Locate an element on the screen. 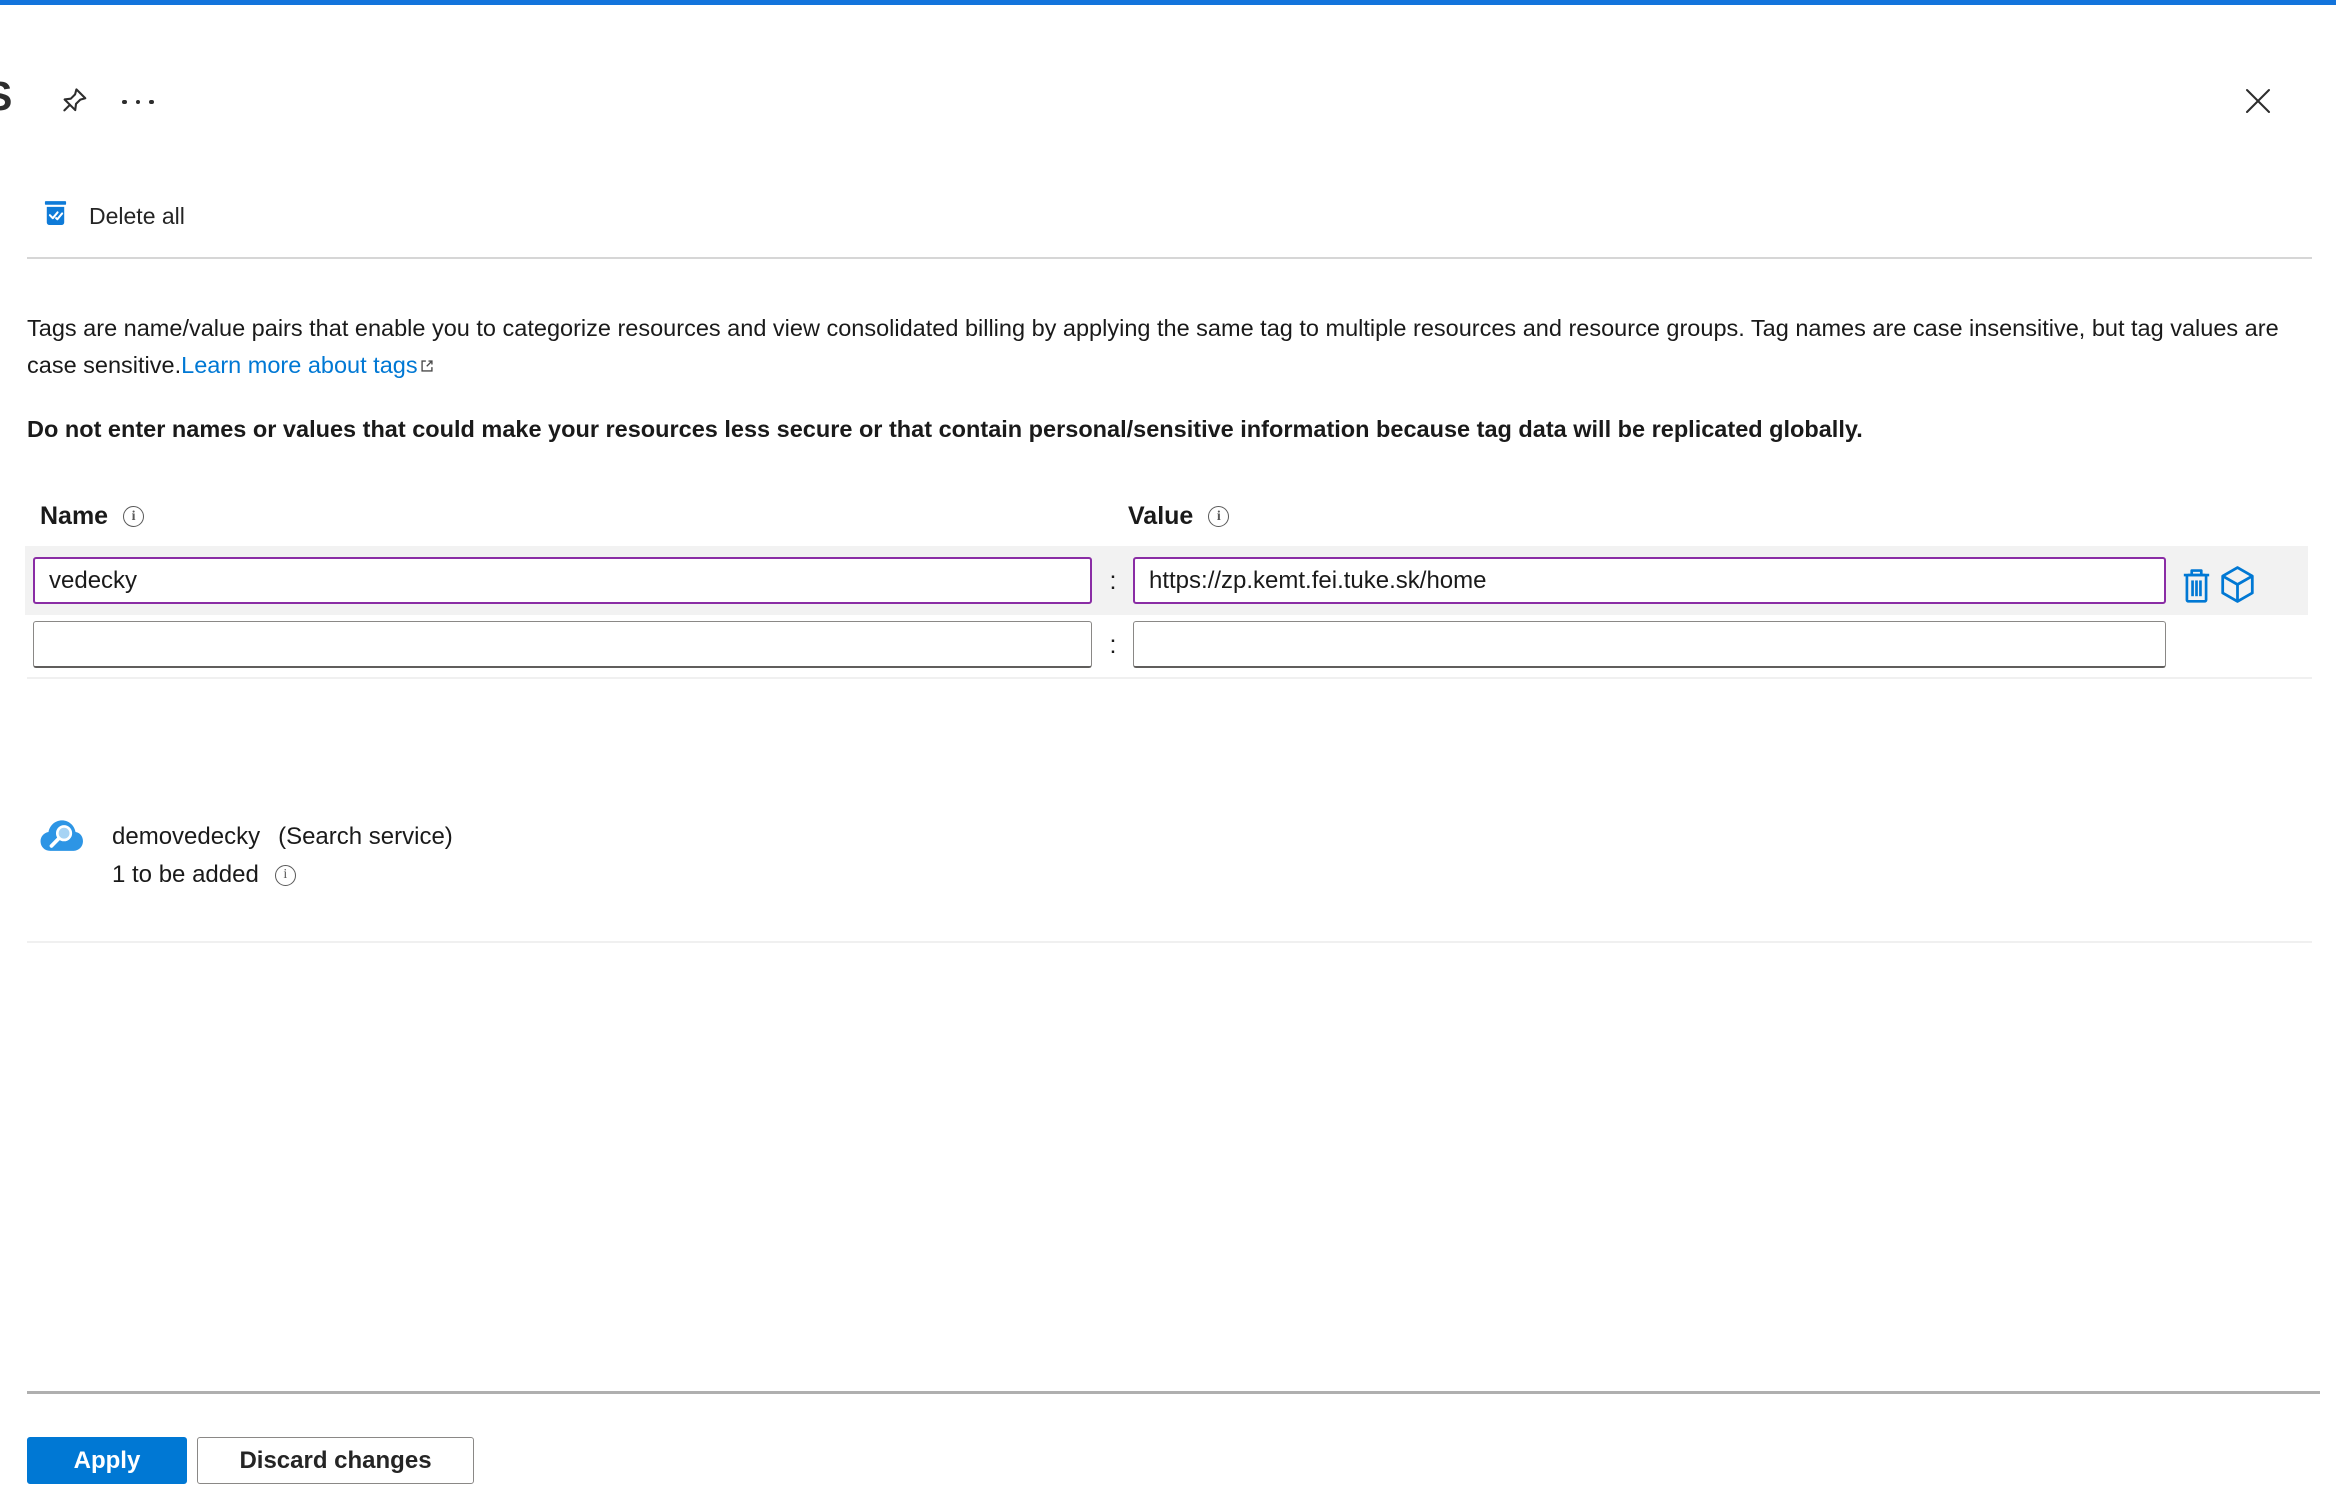 The height and width of the screenshot is (1512, 2336). resource-status: 1 to be added is located at coordinates (185, 874).